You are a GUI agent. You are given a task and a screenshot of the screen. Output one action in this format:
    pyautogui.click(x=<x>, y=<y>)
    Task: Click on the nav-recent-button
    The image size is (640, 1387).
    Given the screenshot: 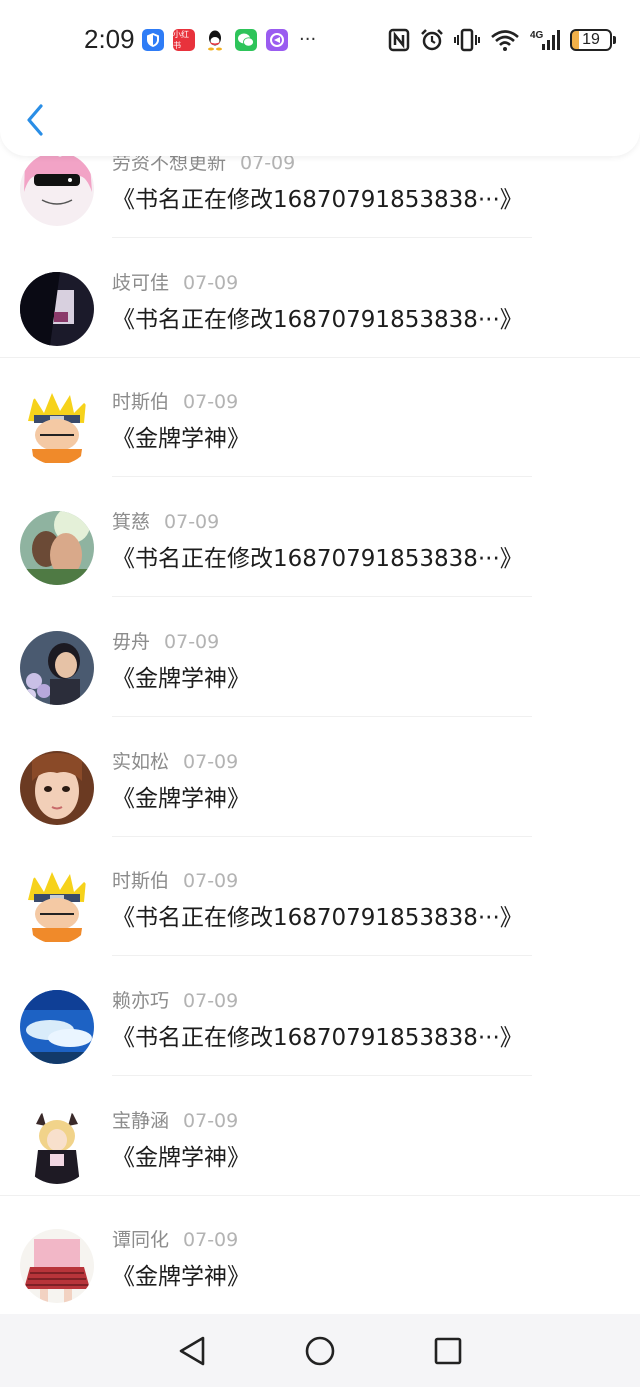 What is the action you would take?
    pyautogui.click(x=448, y=1351)
    